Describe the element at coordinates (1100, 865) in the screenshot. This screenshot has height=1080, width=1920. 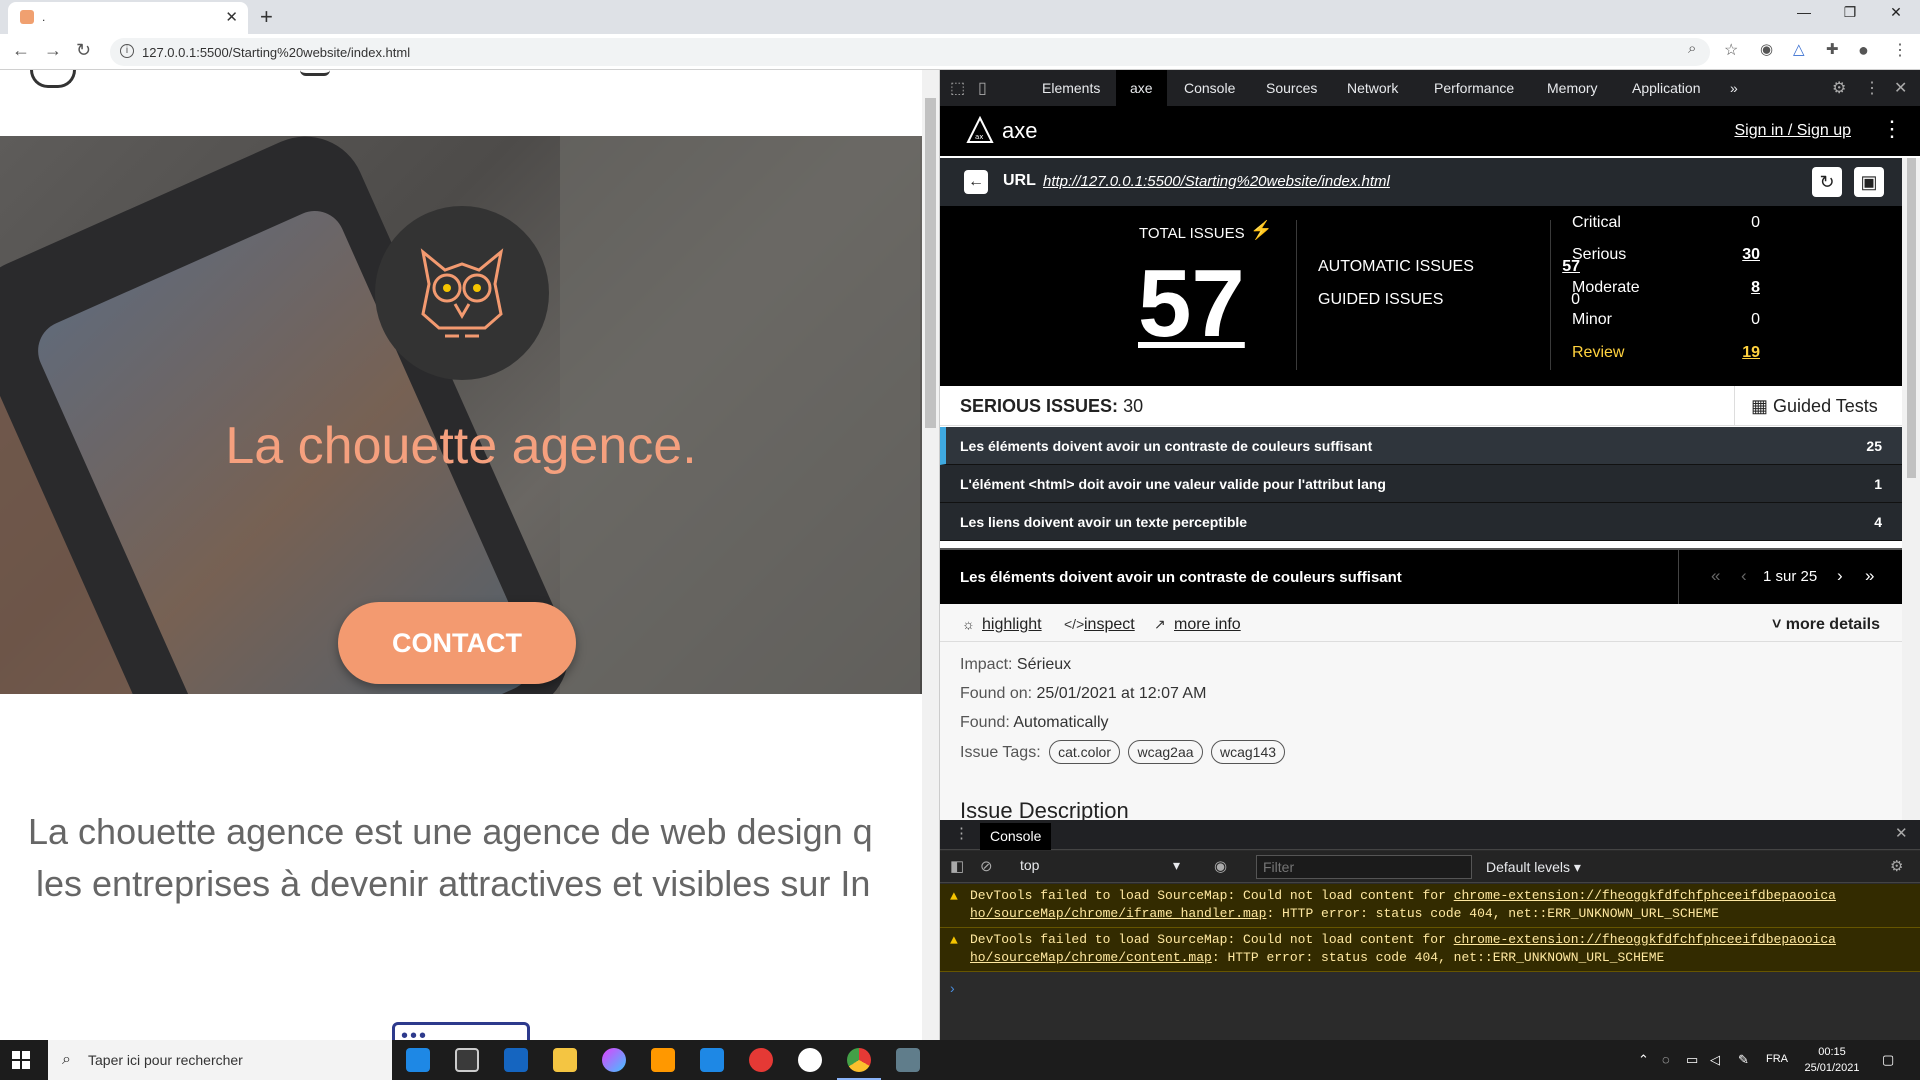
I see `context-select: top ▾` at that location.